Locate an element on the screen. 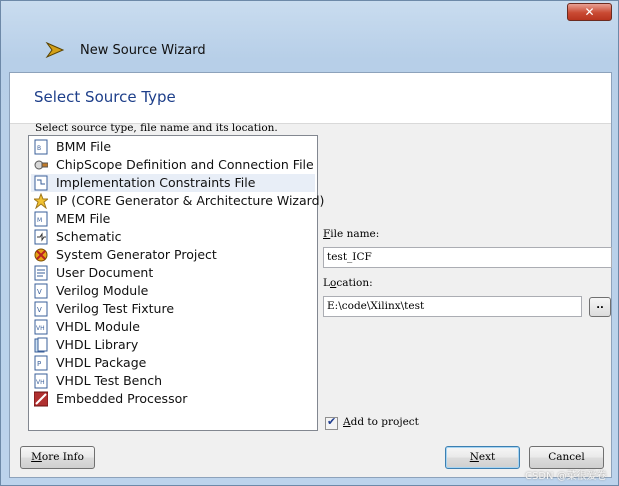  list-item: User Document is located at coordinates (173, 273).